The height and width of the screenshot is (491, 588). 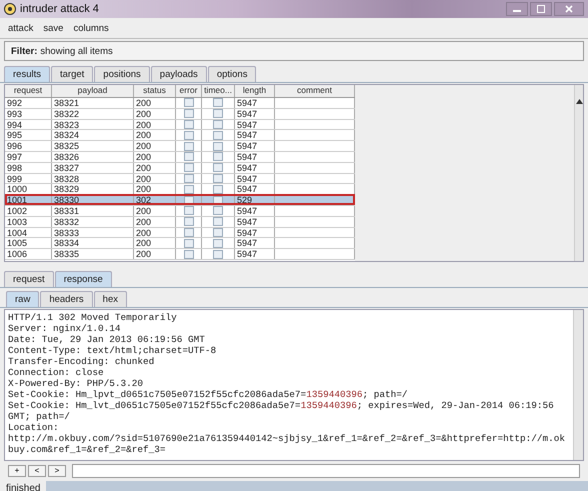 What do you see at coordinates (72, 74) in the screenshot?
I see `tab: target` at bounding box center [72, 74].